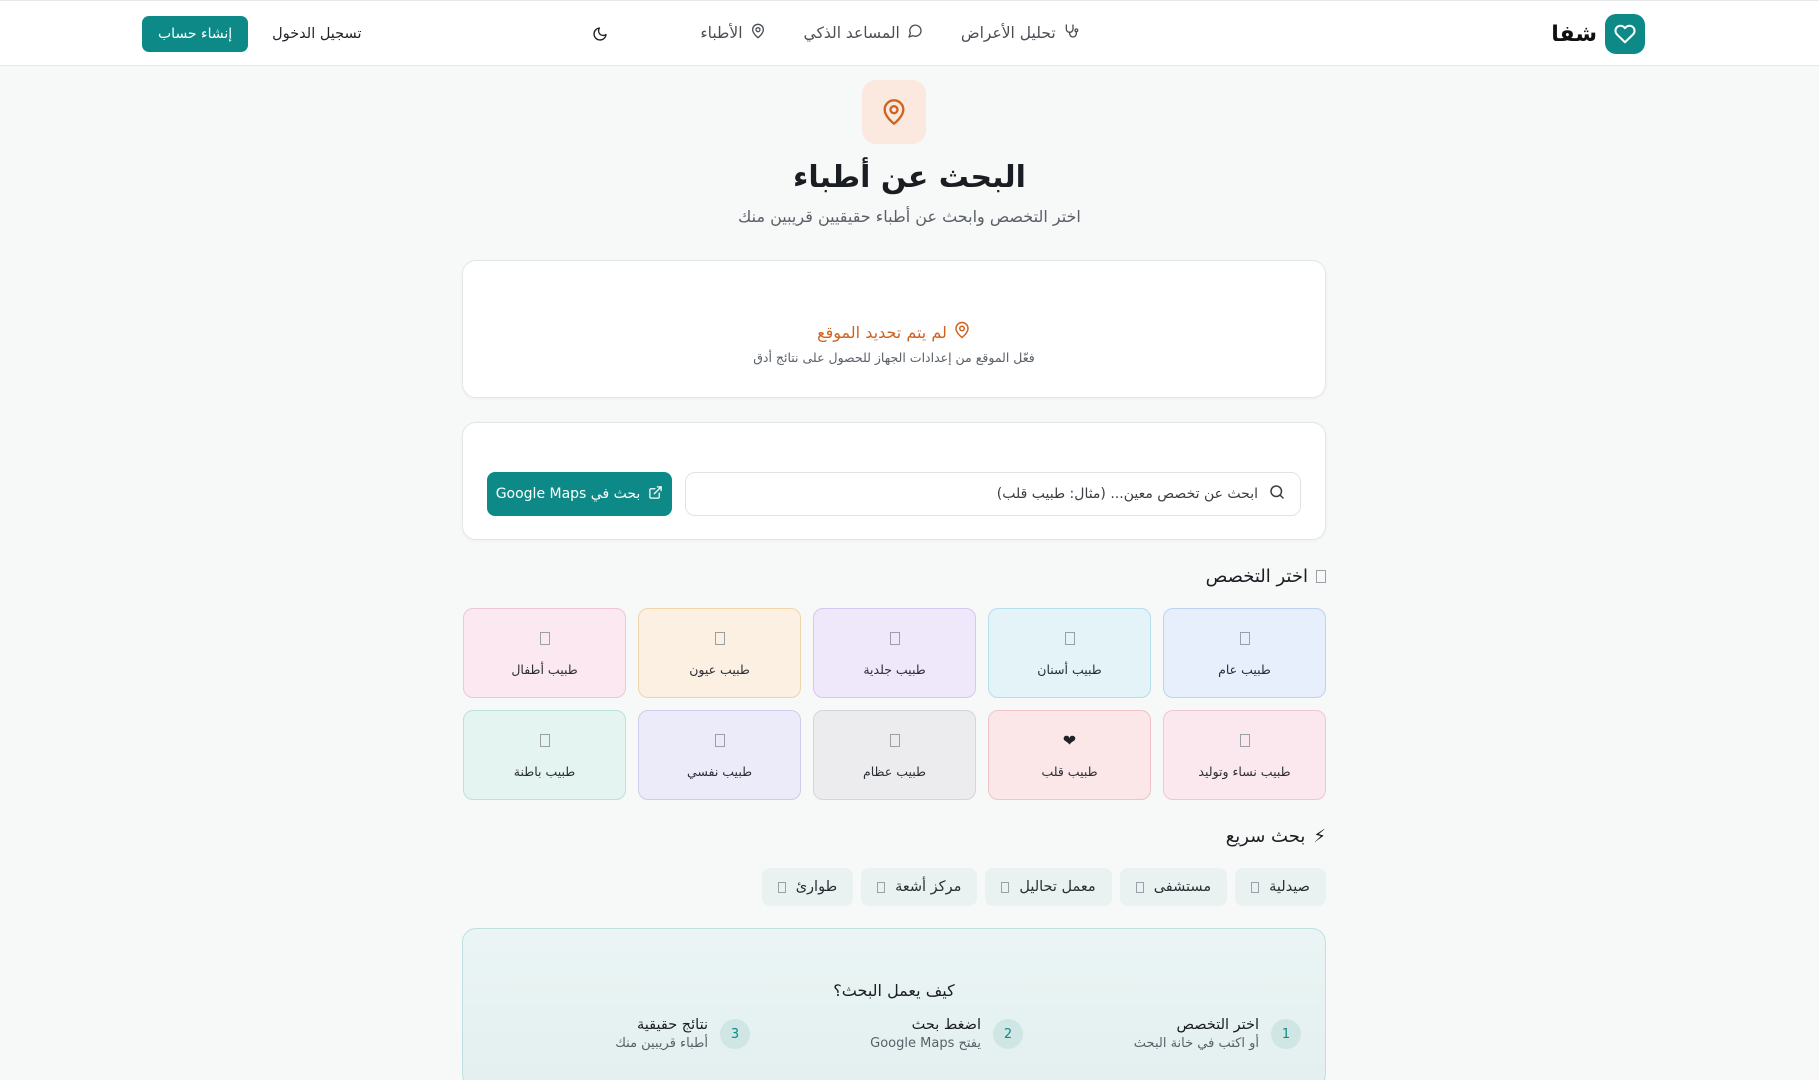 This screenshot has height=1080, width=1819. Describe the element at coordinates (1244, 771) in the screenshot. I see `specialty-label: طبيب نساء وتوليد` at that location.